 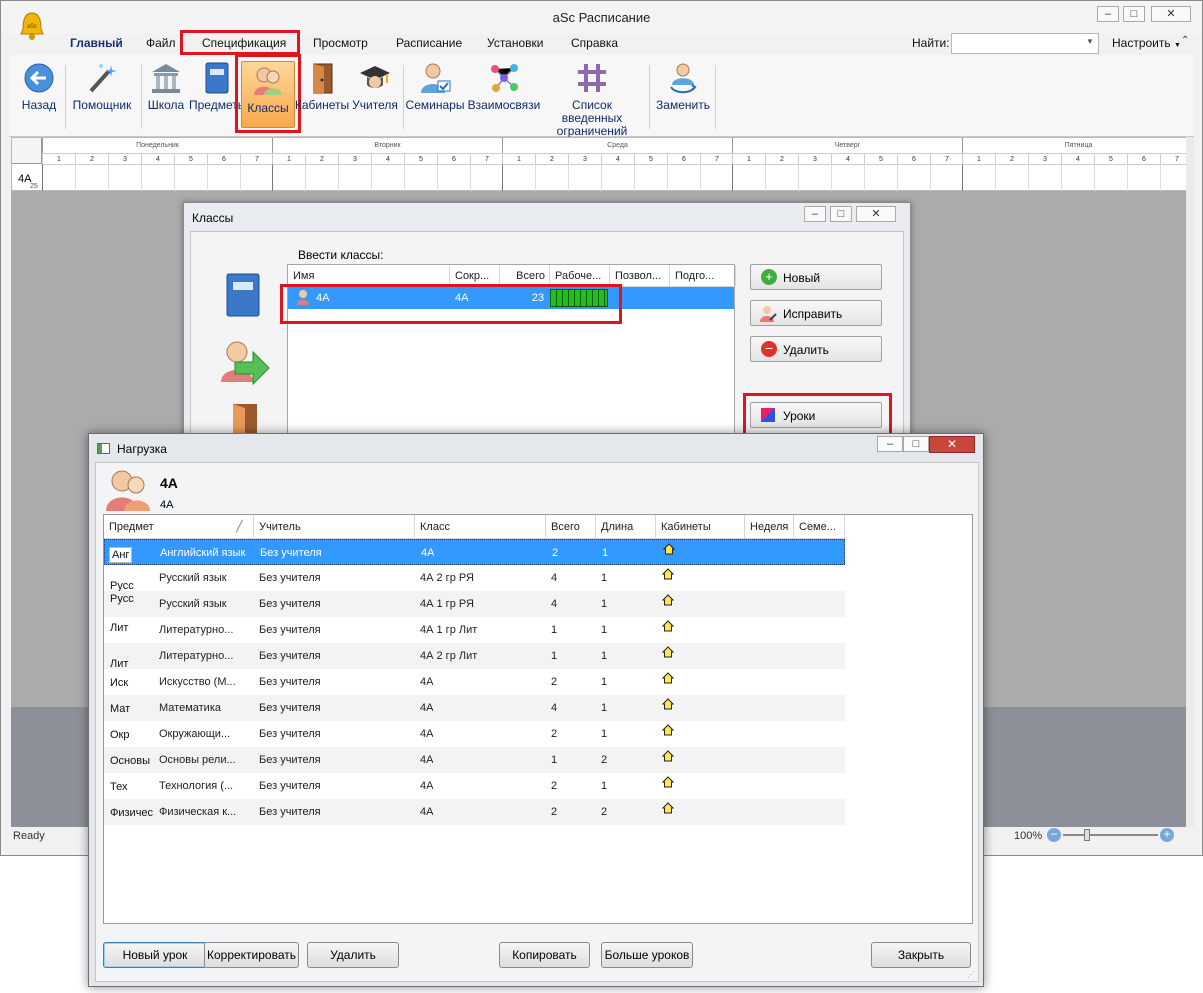 I want to click on header-week: Неделя, so click(x=769, y=527).